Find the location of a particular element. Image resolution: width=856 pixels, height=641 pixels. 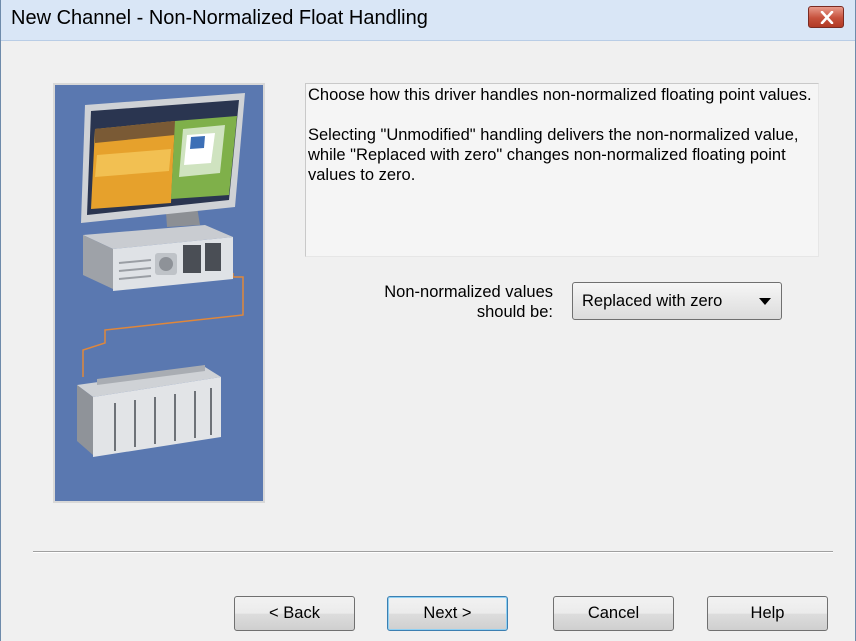

non-normalized-values-label: Non-normalized values should be: is located at coordinates (442, 302).